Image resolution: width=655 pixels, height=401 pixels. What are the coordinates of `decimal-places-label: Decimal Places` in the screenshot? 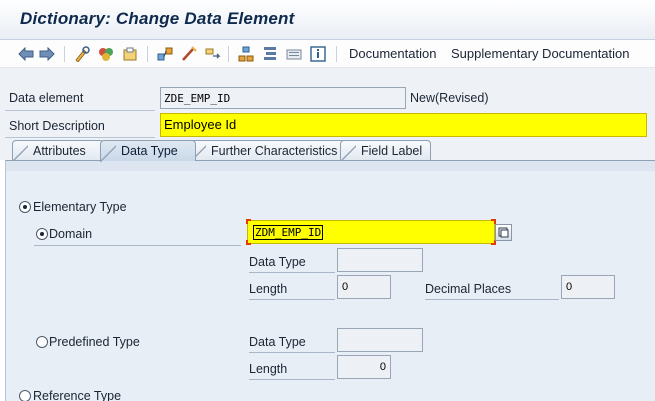 It's located at (468, 289).